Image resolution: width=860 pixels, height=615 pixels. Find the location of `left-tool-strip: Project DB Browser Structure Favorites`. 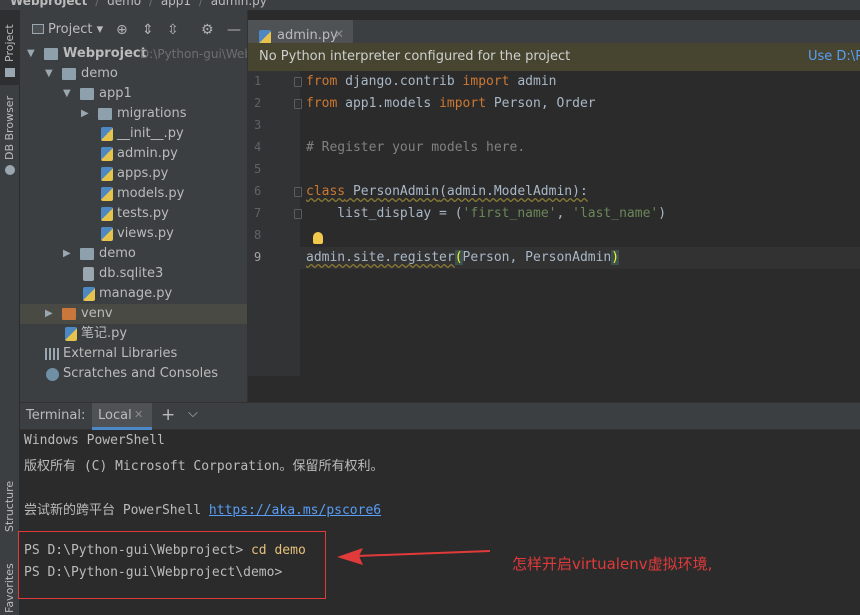

left-tool-strip: Project DB Browser Structure Favorites is located at coordinates (10, 312).